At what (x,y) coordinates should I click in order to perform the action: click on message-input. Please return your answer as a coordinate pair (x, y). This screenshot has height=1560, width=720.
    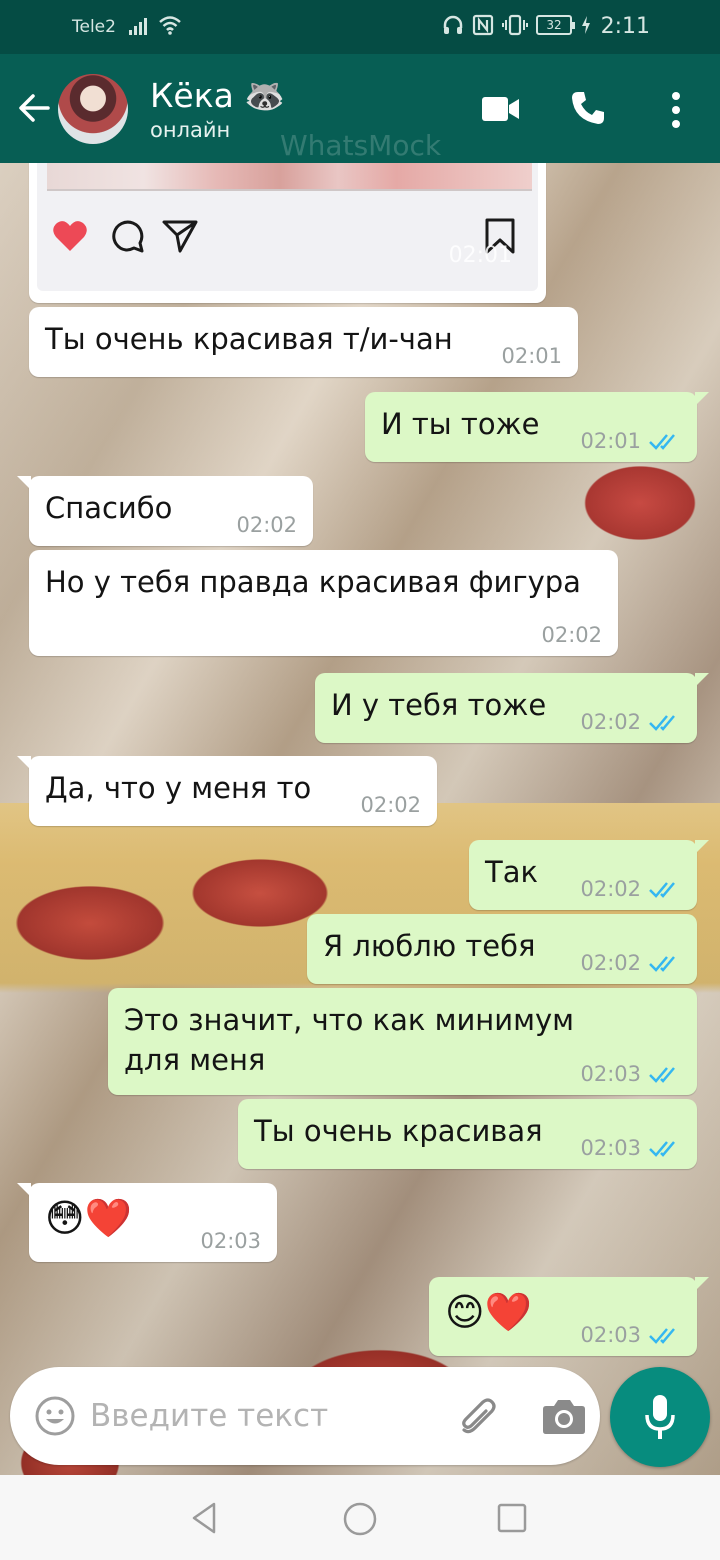
    Looking at the image, I should click on (260, 1416).